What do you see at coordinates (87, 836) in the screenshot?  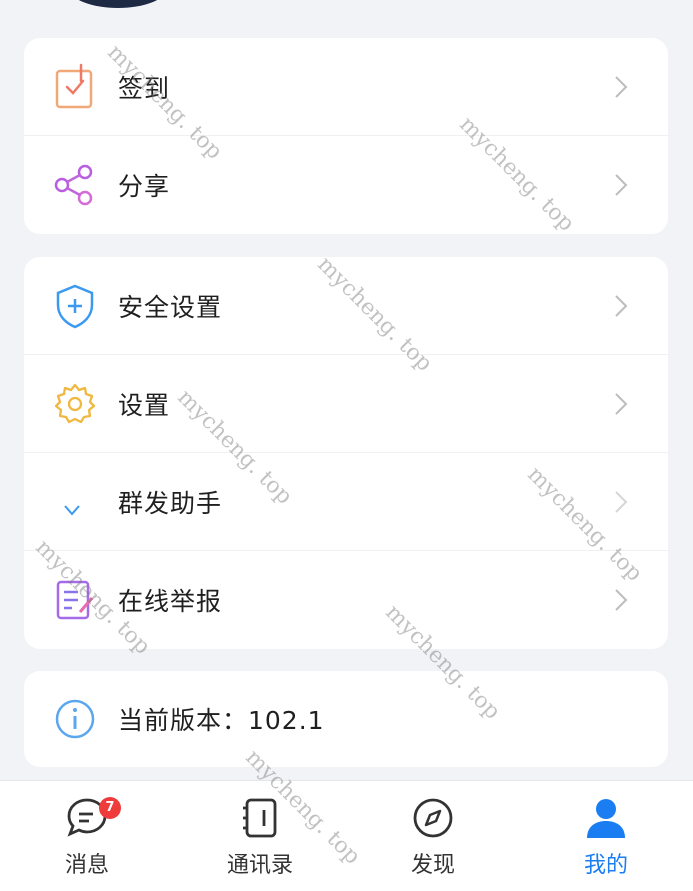 I see `tab-messages: 7 消息` at bounding box center [87, 836].